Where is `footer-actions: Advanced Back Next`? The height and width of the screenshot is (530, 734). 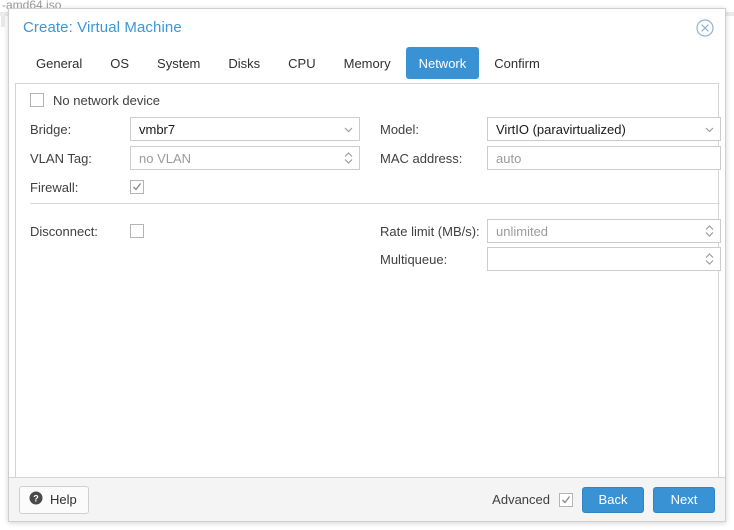
footer-actions: Advanced Back Next is located at coordinates (603, 499).